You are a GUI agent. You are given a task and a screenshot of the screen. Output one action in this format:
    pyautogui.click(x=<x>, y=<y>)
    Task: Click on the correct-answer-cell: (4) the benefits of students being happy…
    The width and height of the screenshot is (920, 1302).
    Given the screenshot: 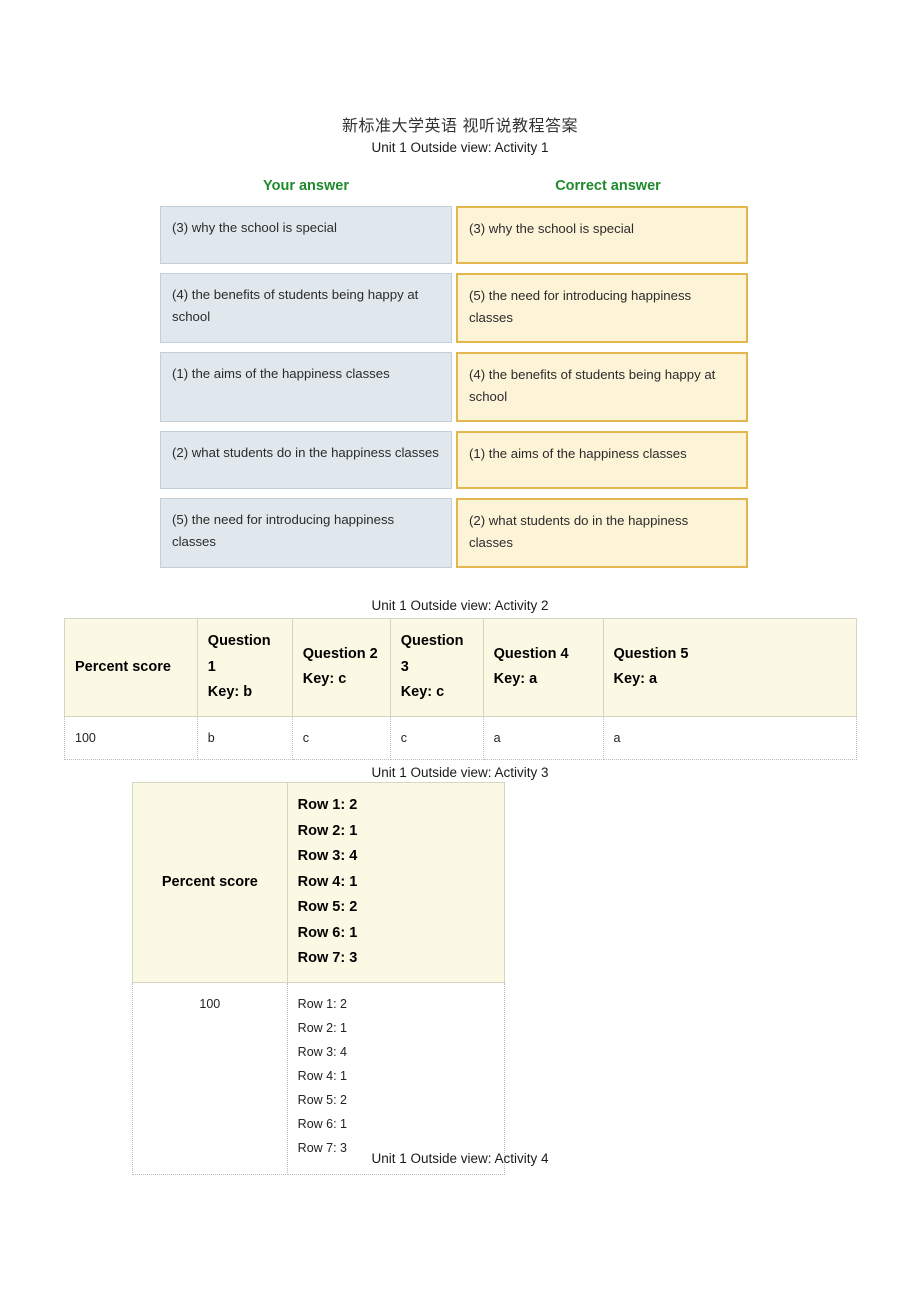 What is the action you would take?
    pyautogui.click(x=602, y=387)
    